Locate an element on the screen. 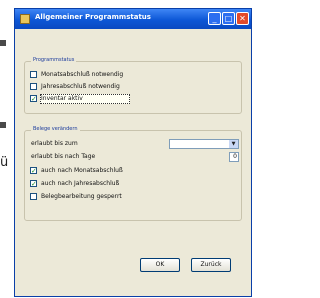 The height and width of the screenshot is (298, 320). chevron-down-icon: ▼ is located at coordinates (233, 144).